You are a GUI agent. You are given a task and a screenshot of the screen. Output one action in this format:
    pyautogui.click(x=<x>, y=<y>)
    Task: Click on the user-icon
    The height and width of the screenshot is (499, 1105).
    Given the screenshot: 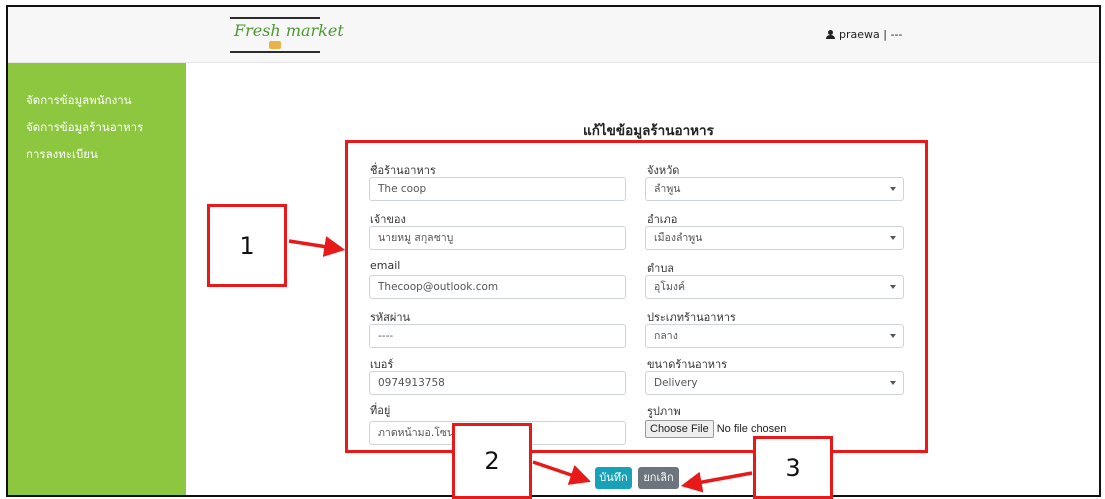 What is the action you would take?
    pyautogui.click(x=830, y=34)
    